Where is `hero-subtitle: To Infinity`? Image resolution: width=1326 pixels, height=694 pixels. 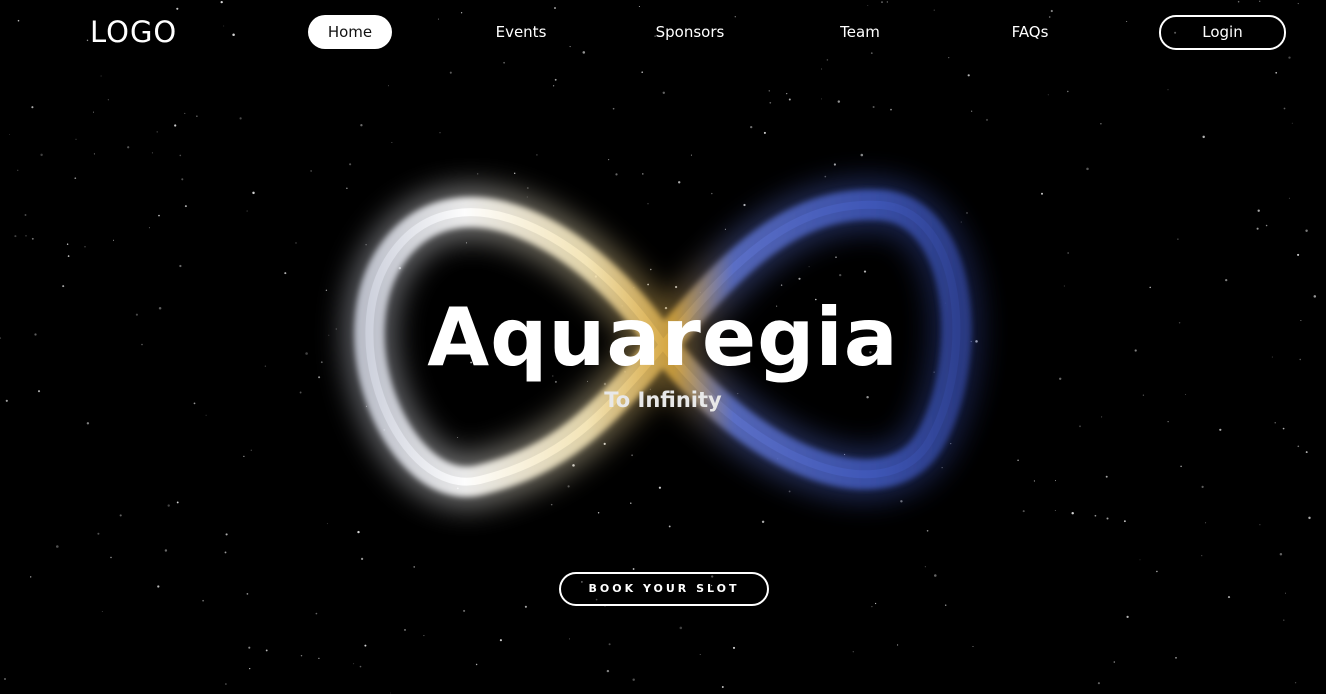 hero-subtitle: To Infinity is located at coordinates (663, 400).